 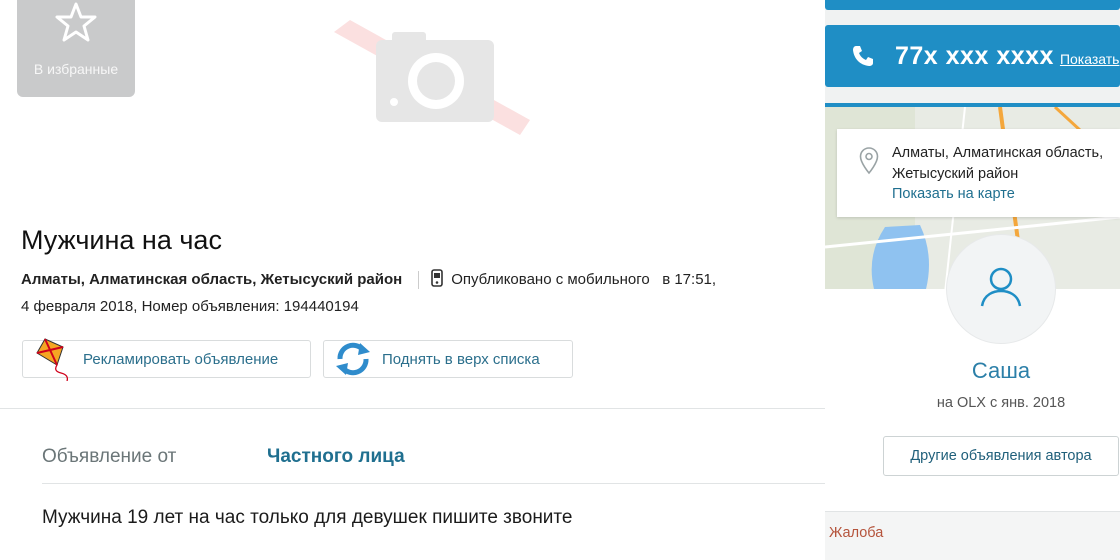 What do you see at coordinates (181, 359) in the screenshot?
I see `promote-ad-label: Рекламировать объявление` at bounding box center [181, 359].